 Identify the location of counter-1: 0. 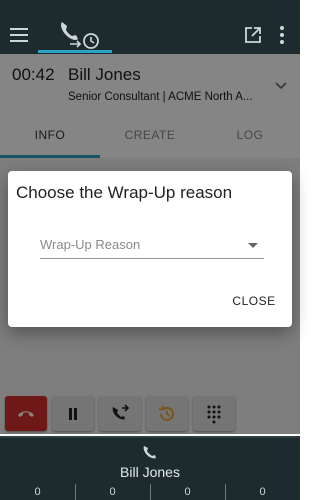
(37, 492).